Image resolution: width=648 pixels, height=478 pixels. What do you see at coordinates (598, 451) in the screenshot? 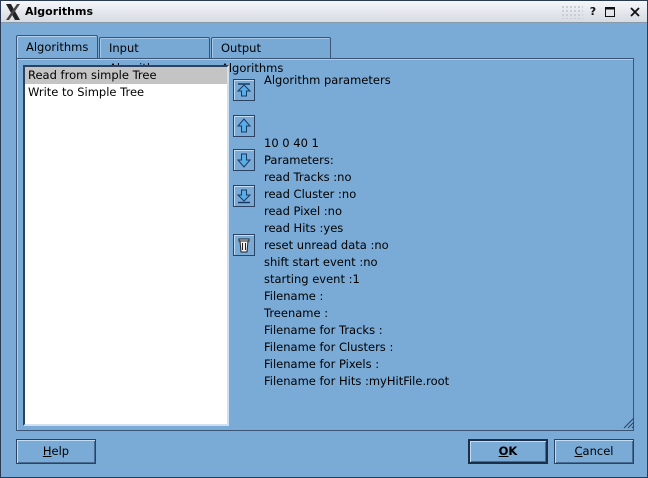
I see `cancel-button-label: ancel` at bounding box center [598, 451].